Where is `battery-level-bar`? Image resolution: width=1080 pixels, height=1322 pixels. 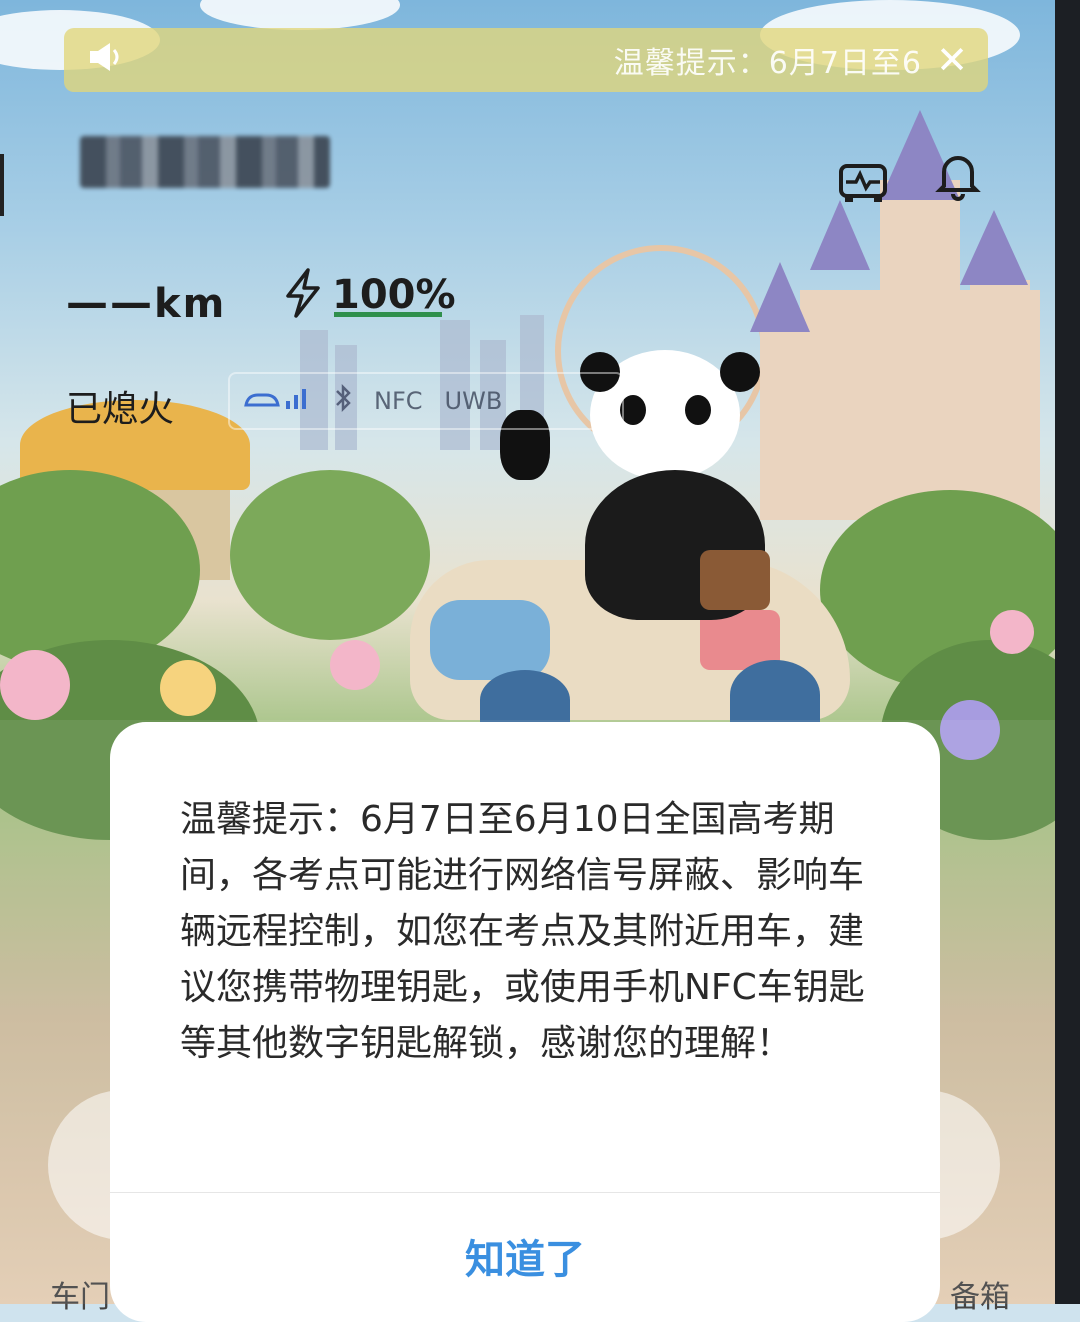 battery-level-bar is located at coordinates (388, 314).